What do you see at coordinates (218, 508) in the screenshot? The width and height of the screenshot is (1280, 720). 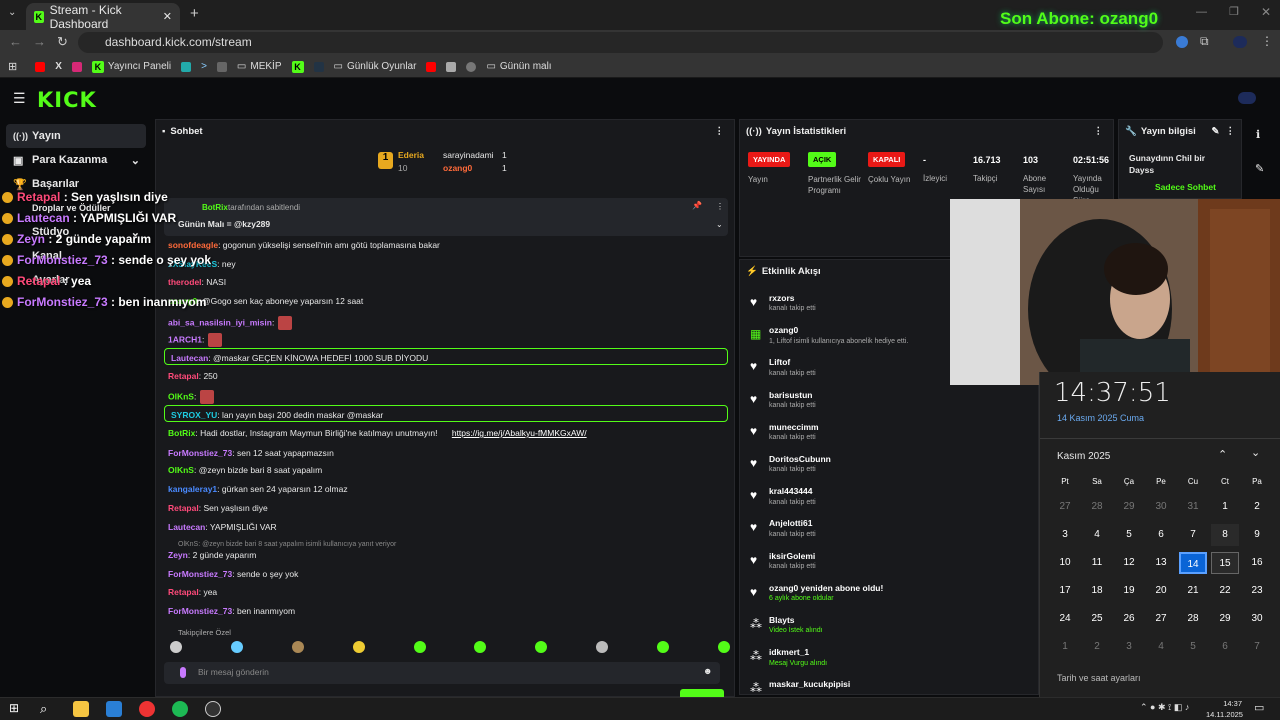 I see `chat-message: Retapal: Sen yaşlısın diye` at bounding box center [218, 508].